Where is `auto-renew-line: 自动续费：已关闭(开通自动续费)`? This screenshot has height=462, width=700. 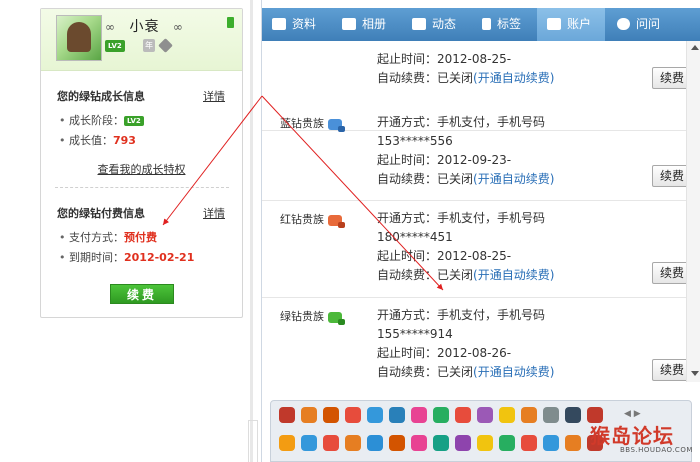 auto-renew-line: 自动续费：已关闭(开通自动续费) is located at coordinates (465, 179).